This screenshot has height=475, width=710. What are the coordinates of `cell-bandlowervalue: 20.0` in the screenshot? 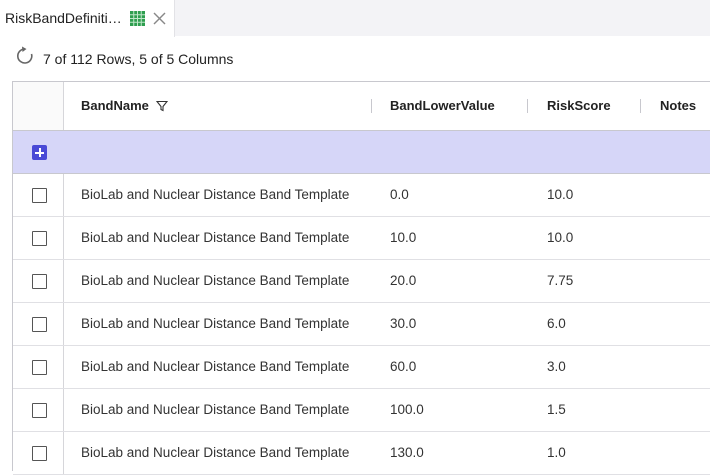 It's located at (460, 281).